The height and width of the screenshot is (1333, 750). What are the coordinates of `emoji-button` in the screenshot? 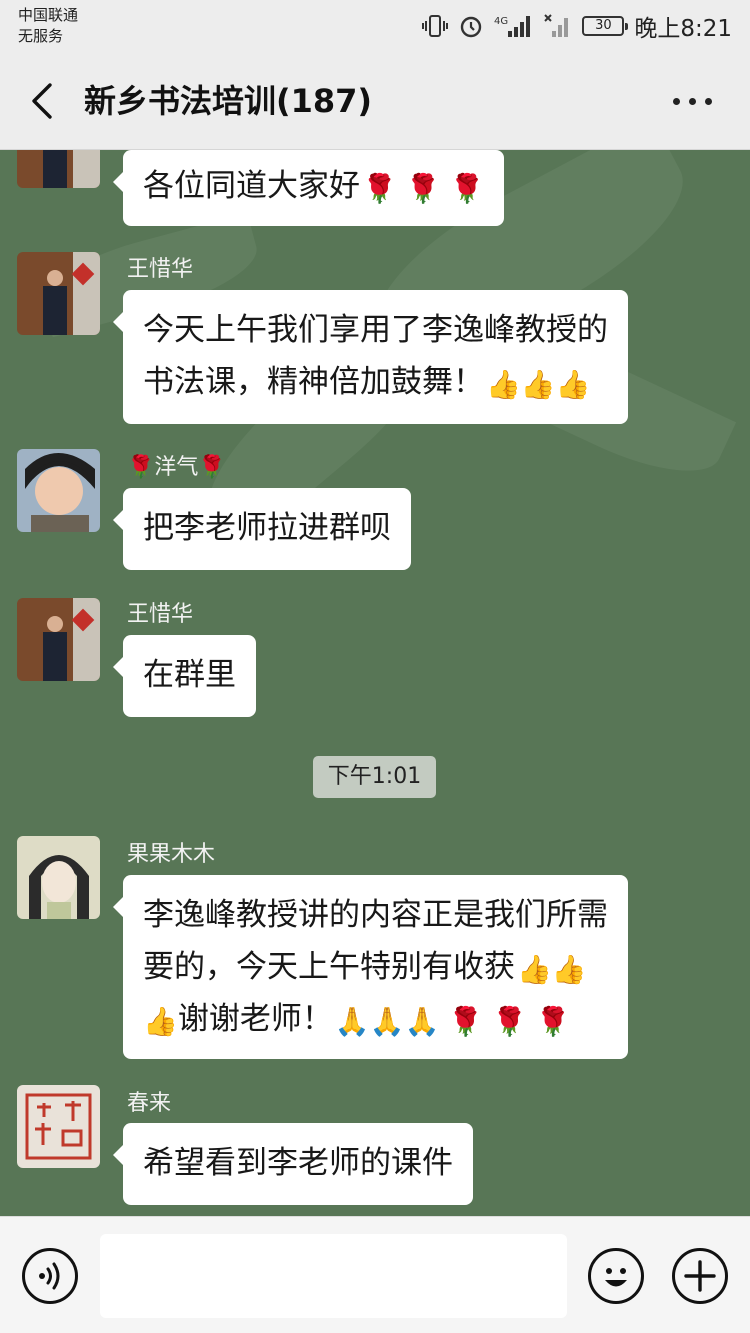 It's located at (616, 1276).